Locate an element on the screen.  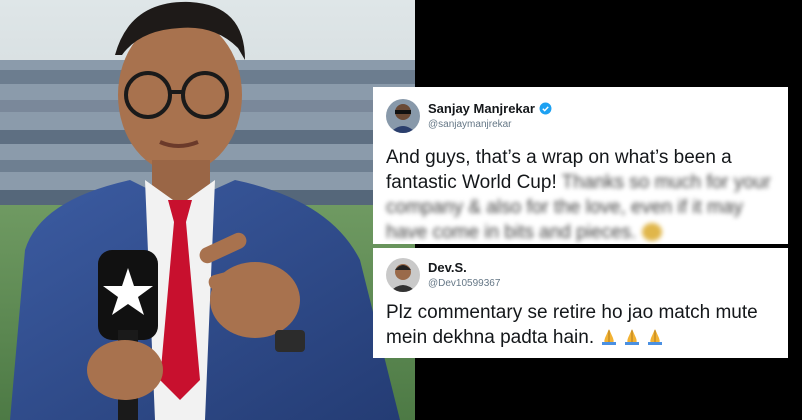
blue-heart-emoji is located at coordinates (651, 232).